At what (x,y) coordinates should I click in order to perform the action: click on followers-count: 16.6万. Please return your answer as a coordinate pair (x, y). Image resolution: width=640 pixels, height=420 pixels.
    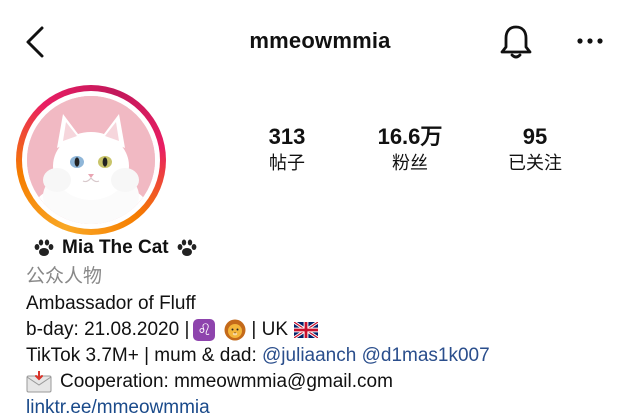
    Looking at the image, I should click on (410, 136).